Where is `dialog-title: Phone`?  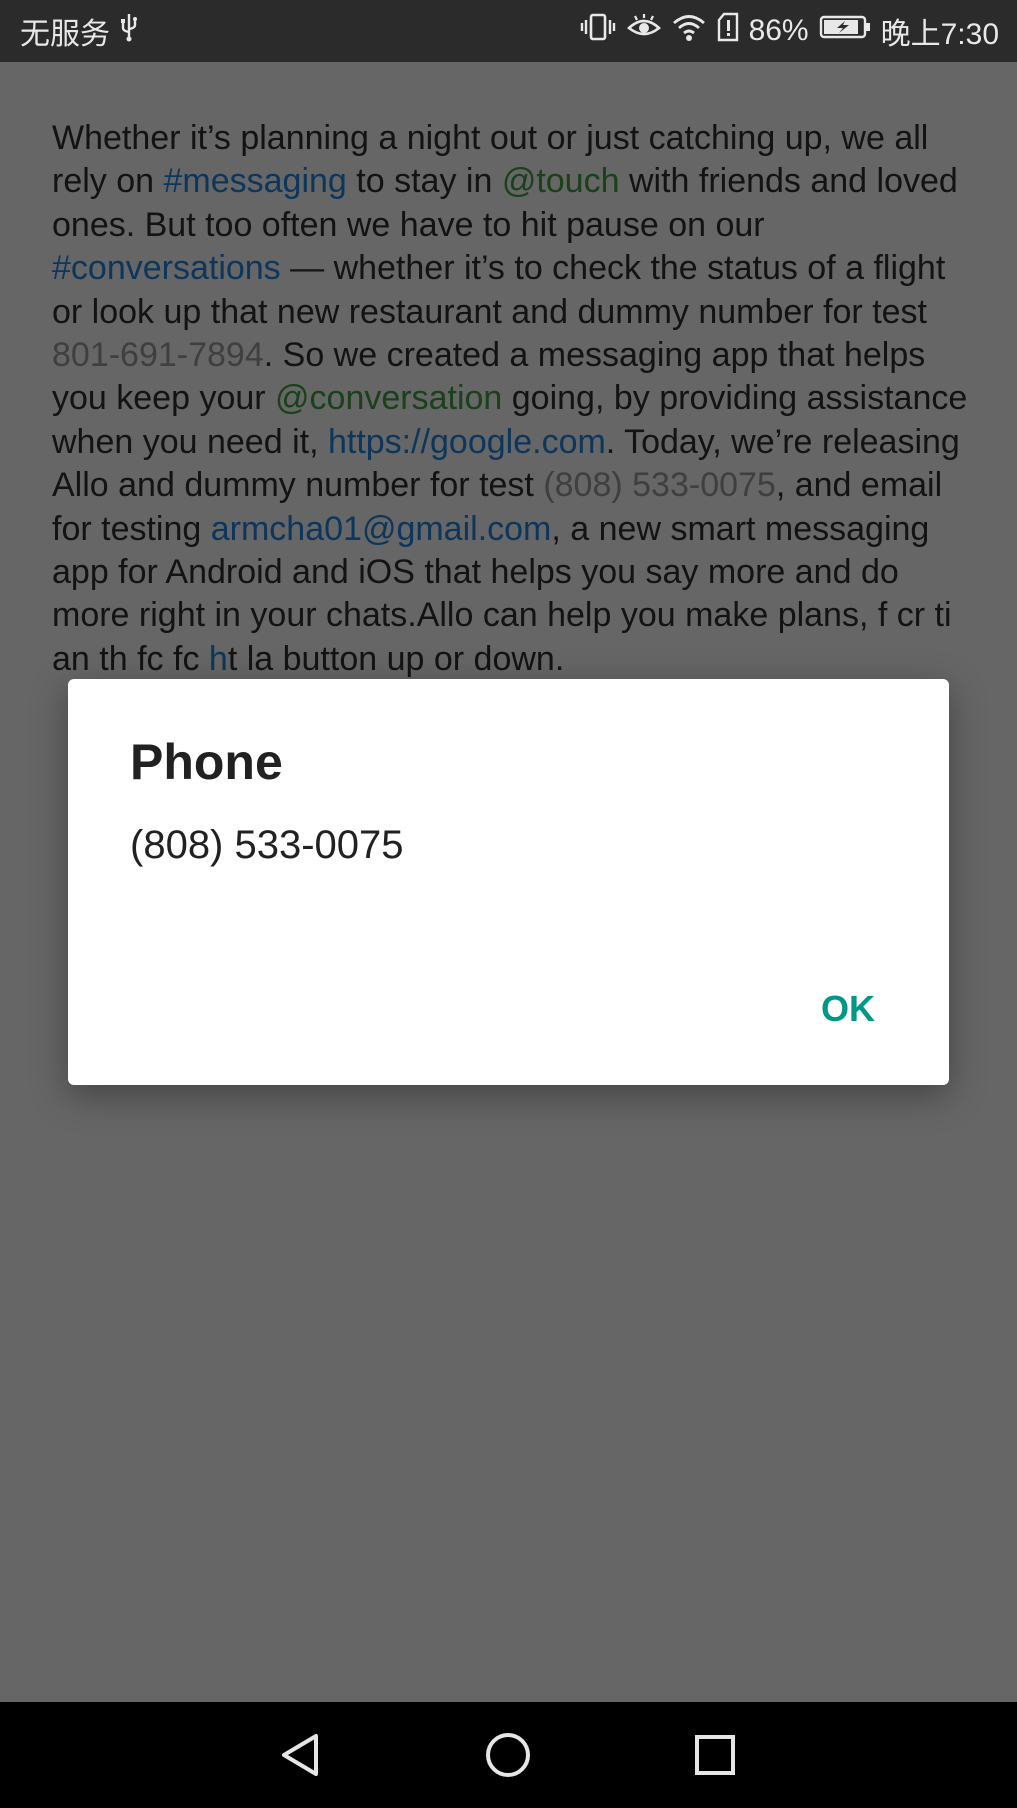
dialog-title: Phone is located at coordinates (206, 762).